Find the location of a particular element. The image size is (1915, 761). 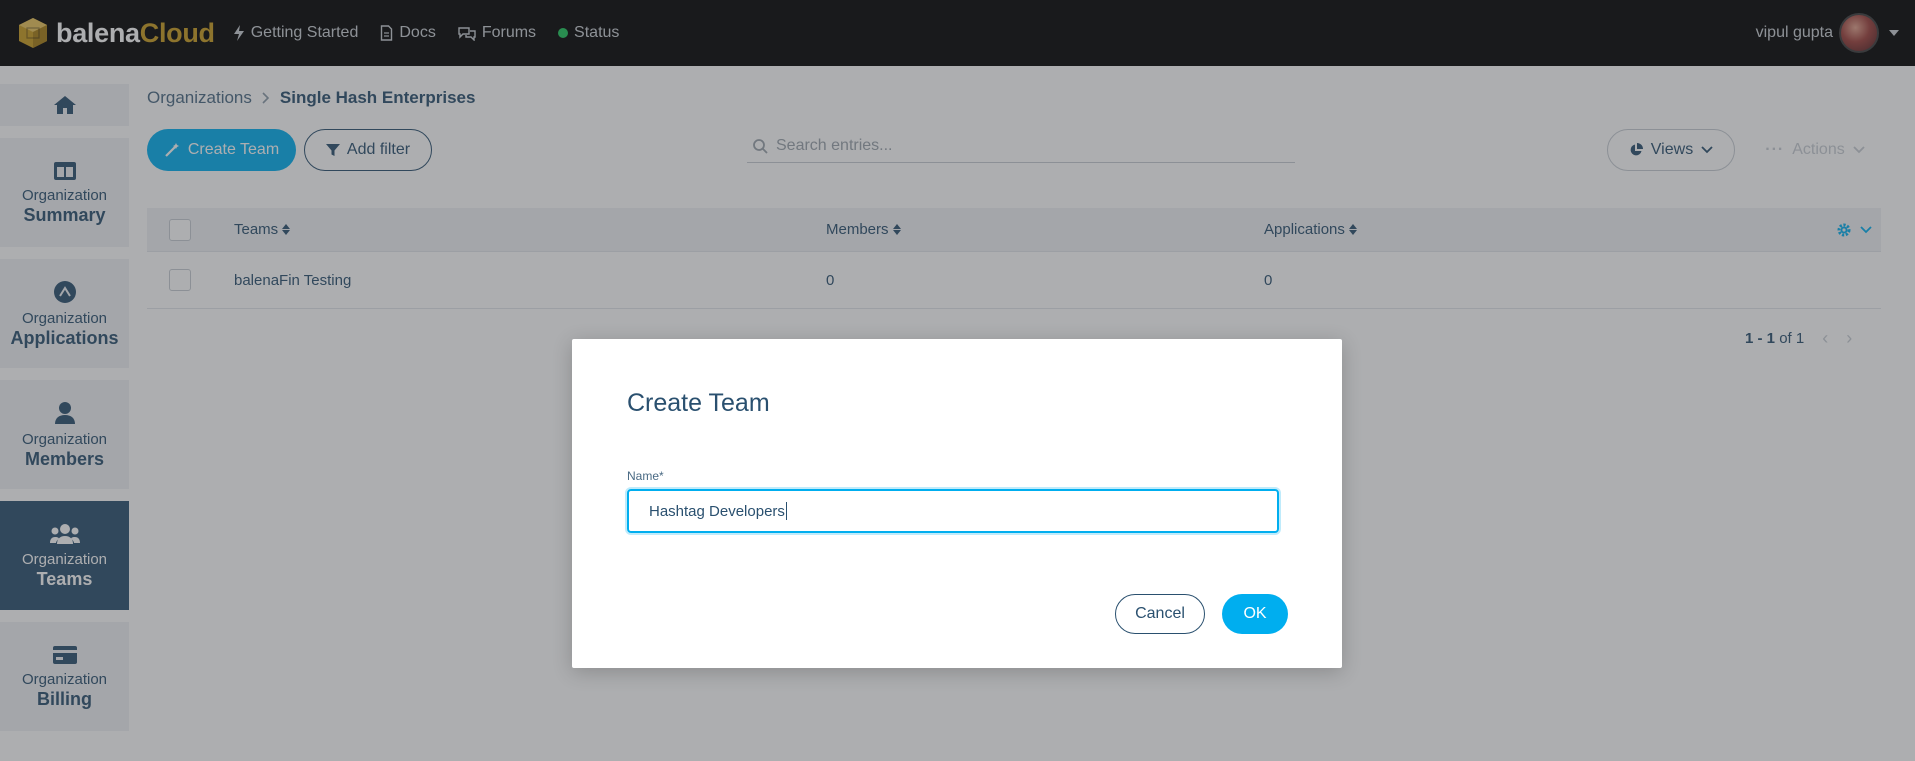

dialog-title: Create Team is located at coordinates (698, 403).